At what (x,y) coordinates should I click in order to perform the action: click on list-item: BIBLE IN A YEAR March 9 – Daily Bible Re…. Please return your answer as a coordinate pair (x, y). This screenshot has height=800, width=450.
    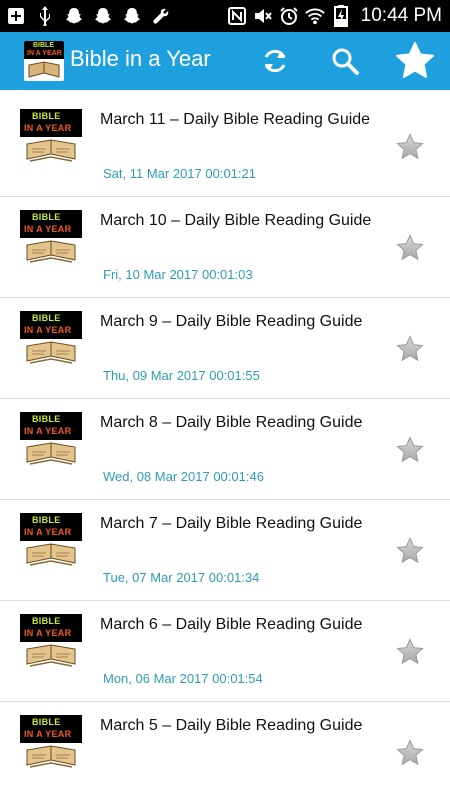
    Looking at the image, I should click on (225, 348).